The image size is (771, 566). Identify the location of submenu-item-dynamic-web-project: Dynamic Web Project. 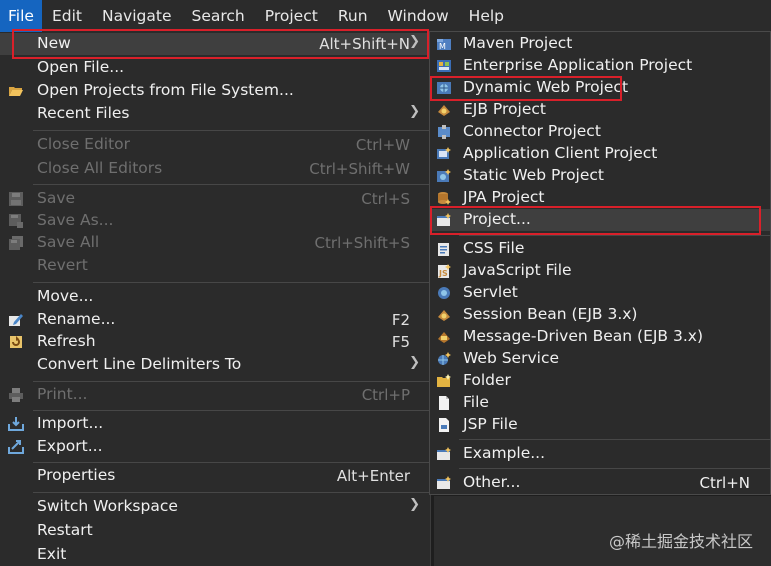
(600, 88).